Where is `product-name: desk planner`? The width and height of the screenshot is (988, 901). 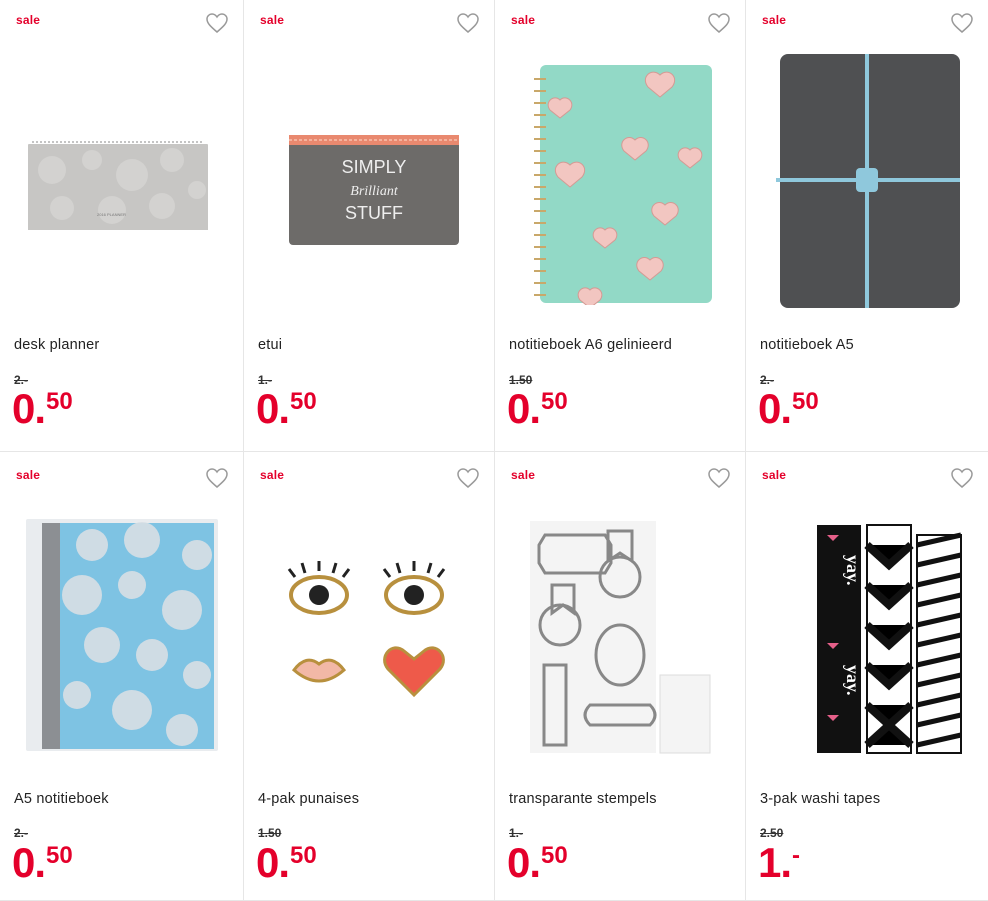
product-name: desk planner is located at coordinates (56, 345).